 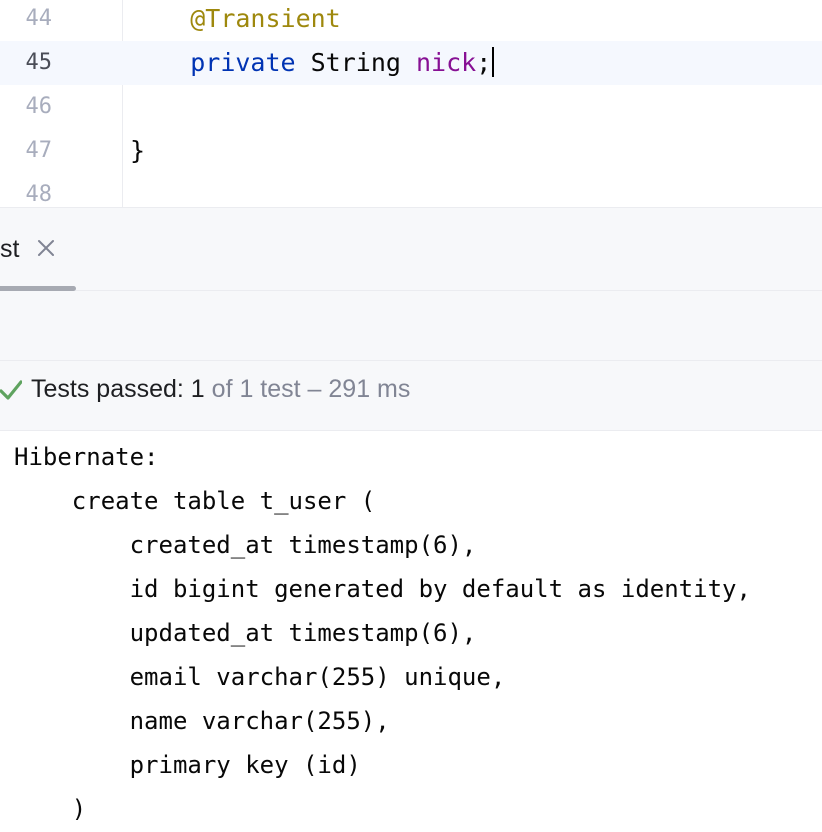 What do you see at coordinates (493, 62) in the screenshot?
I see `text-caret` at bounding box center [493, 62].